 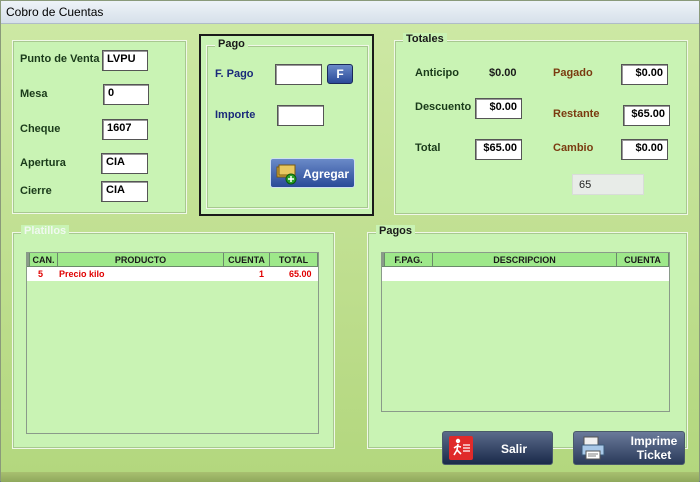 What do you see at coordinates (298, 74) in the screenshot?
I see `f-pago-field` at bounding box center [298, 74].